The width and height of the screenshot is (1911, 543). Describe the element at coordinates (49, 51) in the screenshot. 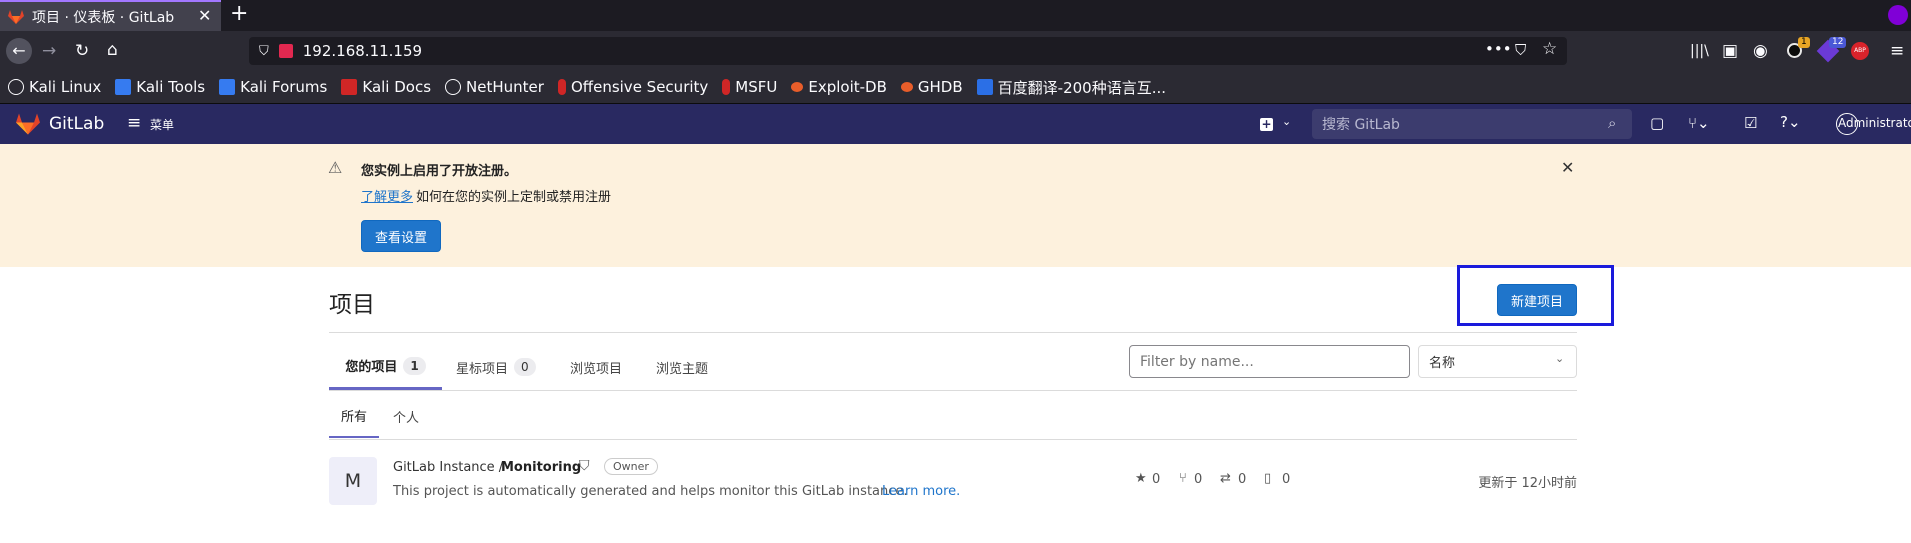

I see `forward-icon: →` at that location.